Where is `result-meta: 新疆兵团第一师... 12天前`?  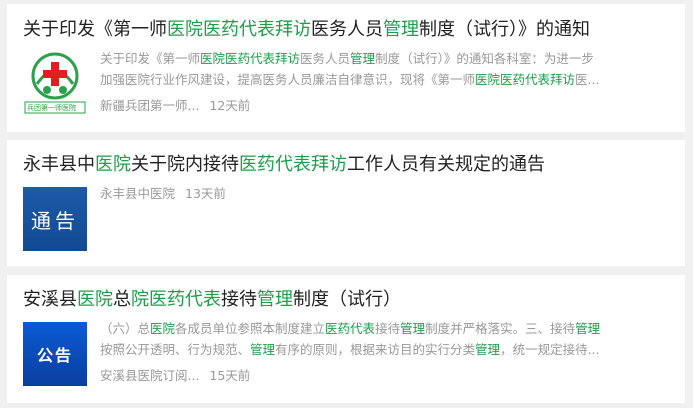
result-meta: 新疆兵团第一师... 12天前 is located at coordinates (175, 106).